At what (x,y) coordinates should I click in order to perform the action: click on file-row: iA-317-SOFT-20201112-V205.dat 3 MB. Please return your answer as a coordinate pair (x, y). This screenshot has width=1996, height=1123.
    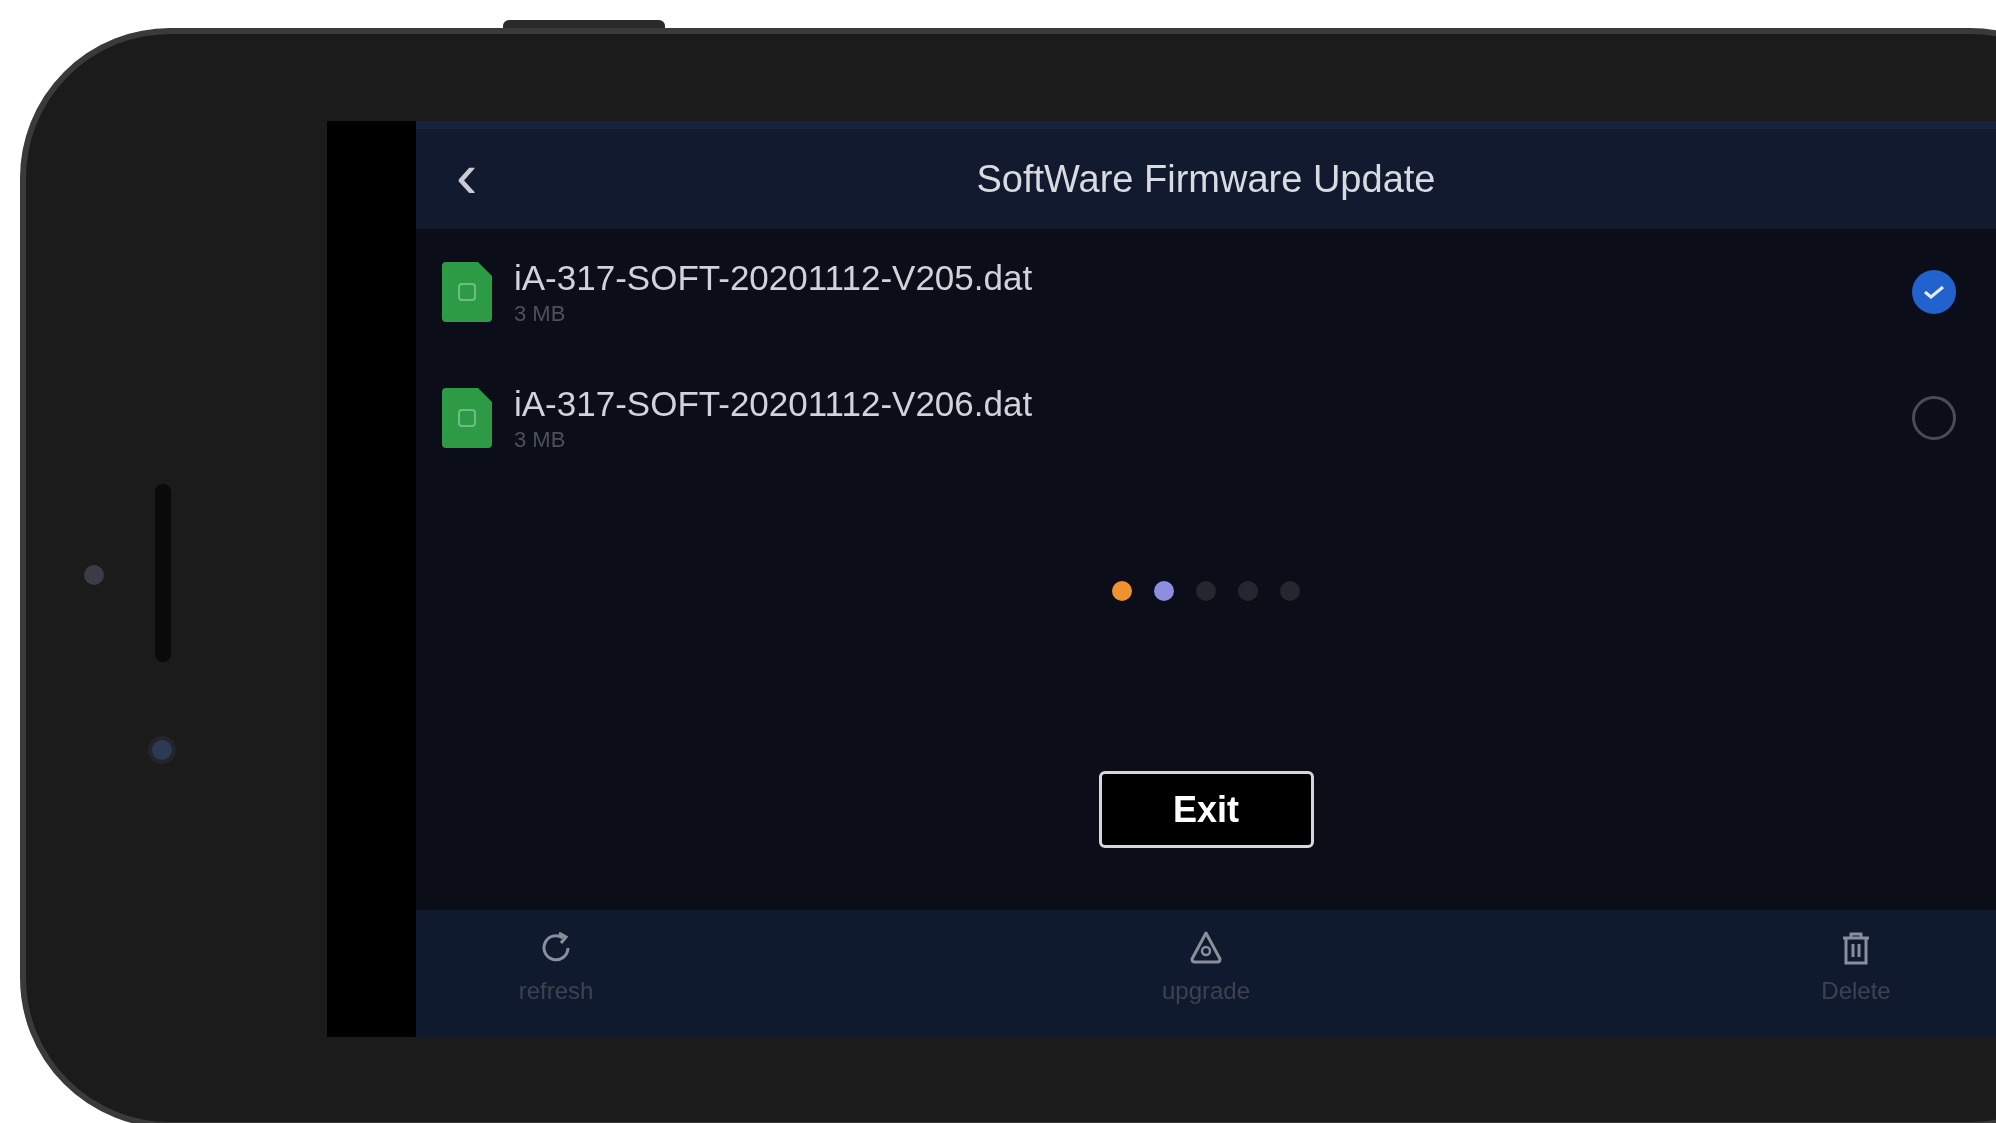
    Looking at the image, I should click on (1206, 292).